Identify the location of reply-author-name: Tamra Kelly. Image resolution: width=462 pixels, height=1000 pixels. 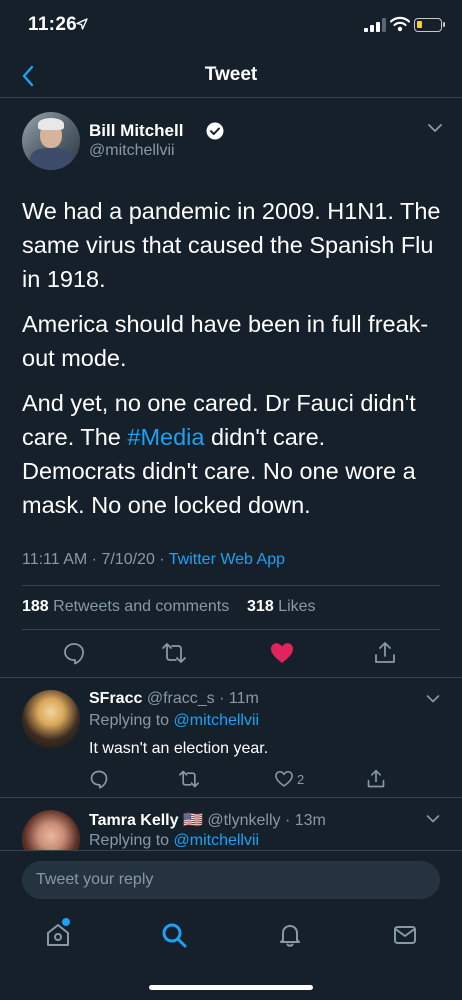
(134, 820).